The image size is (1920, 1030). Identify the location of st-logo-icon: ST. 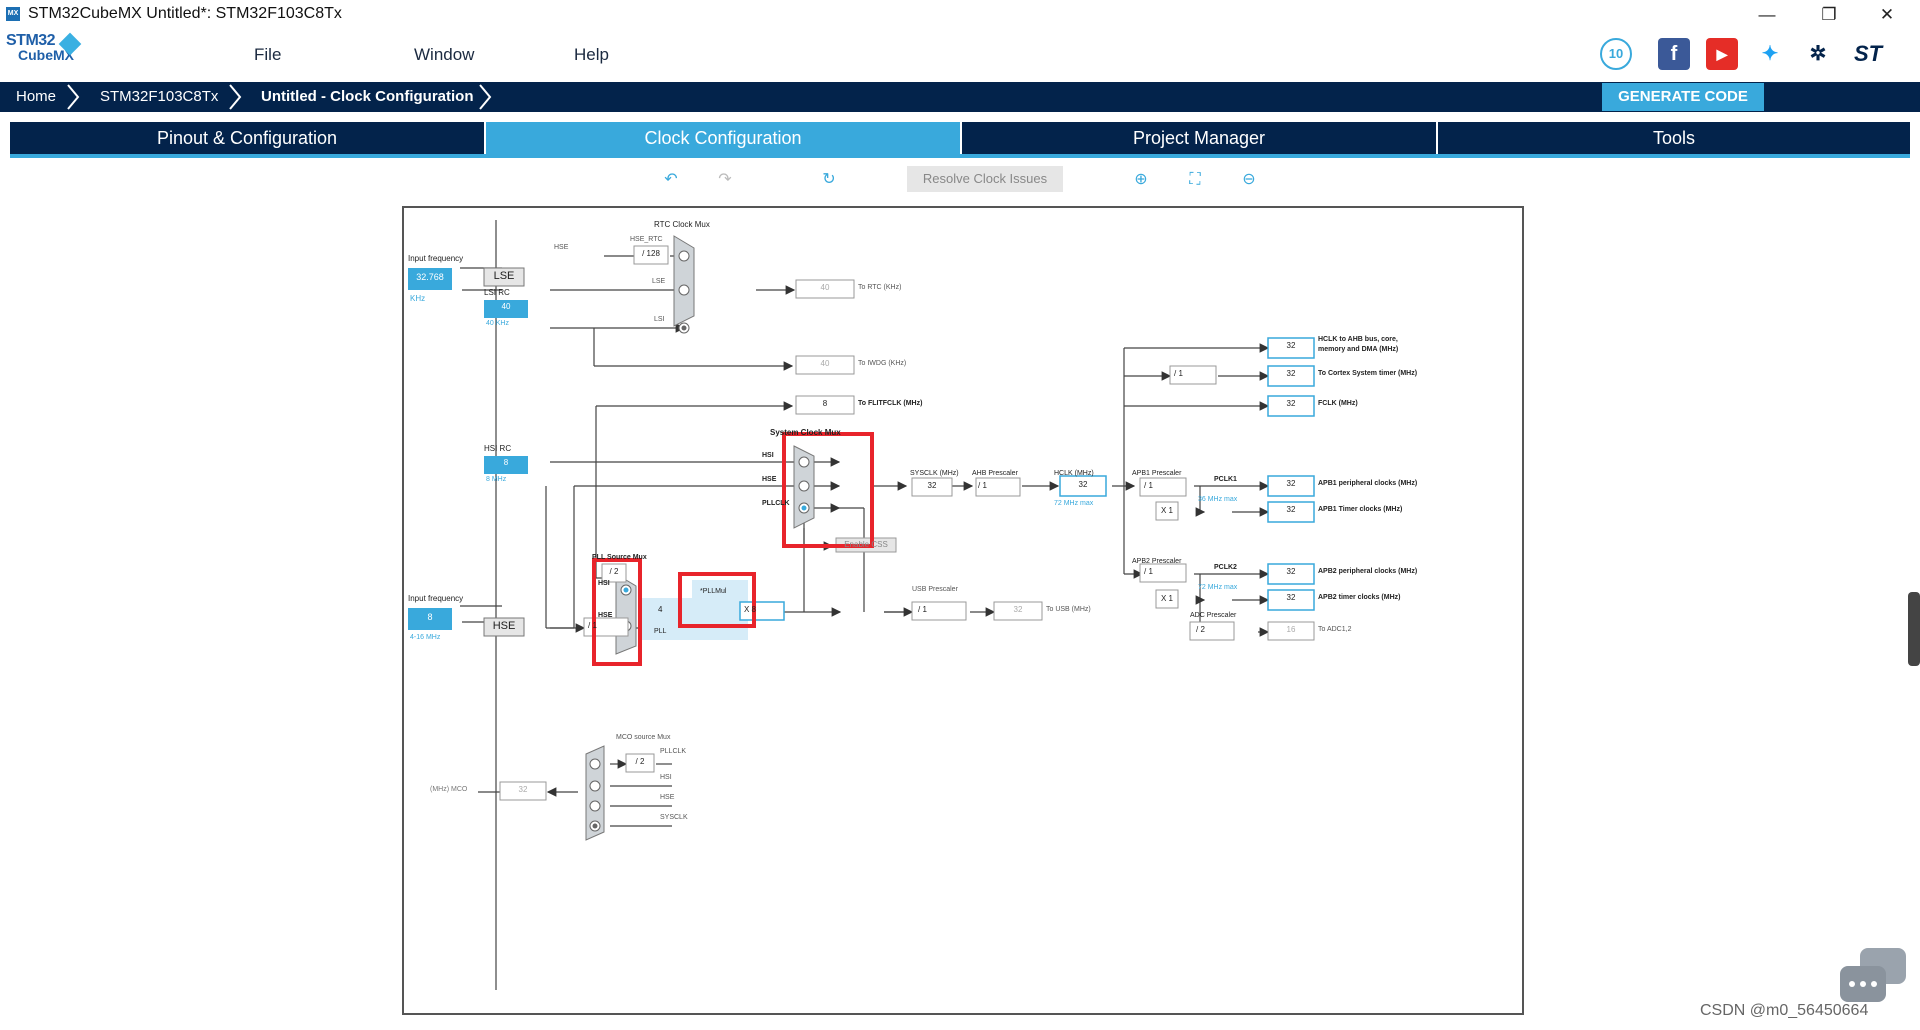
(1868, 54).